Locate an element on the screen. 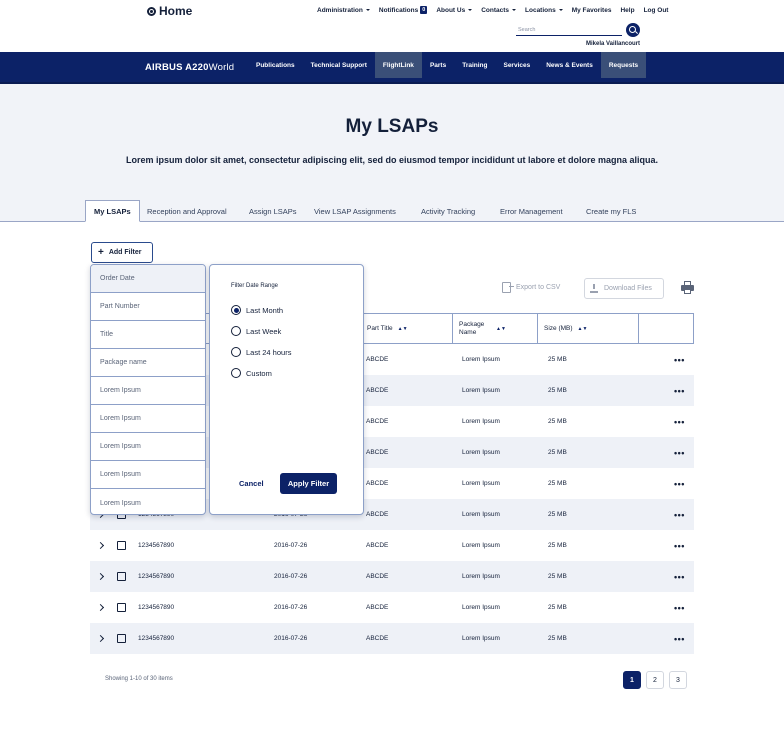 This screenshot has height=750, width=784. date-range-option: Last Week is located at coordinates (256, 331).